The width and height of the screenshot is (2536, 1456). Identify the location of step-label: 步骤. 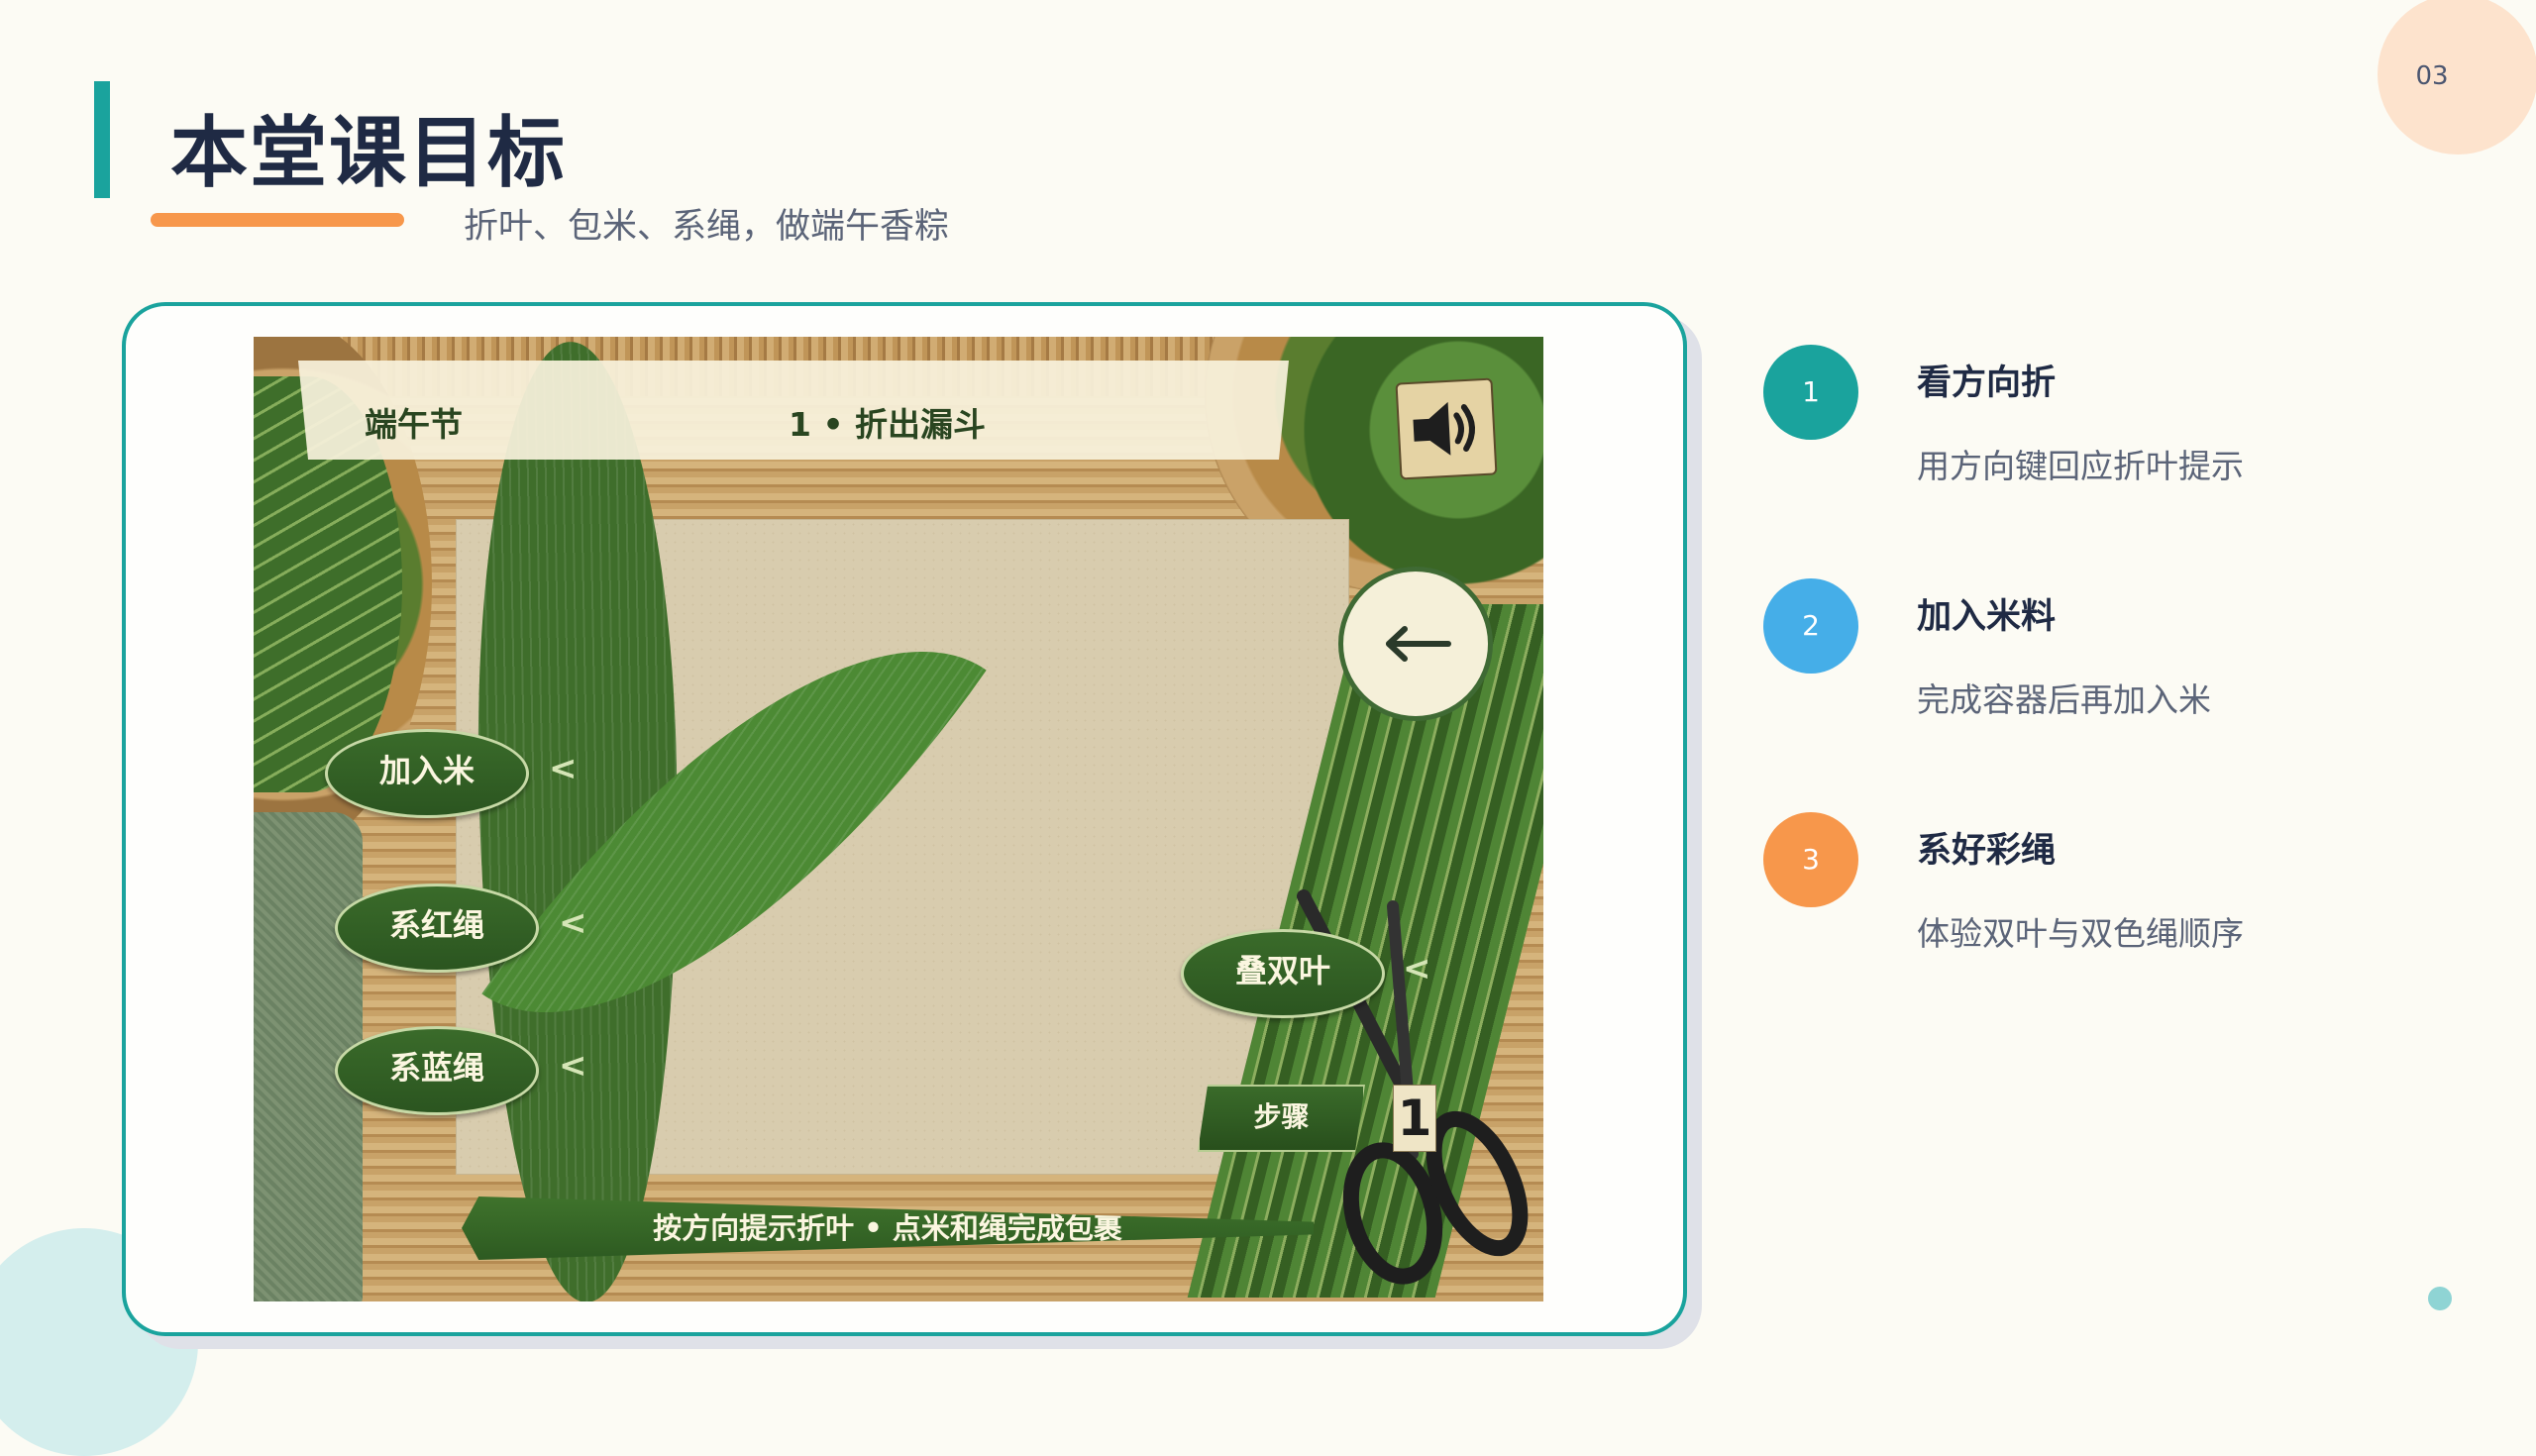
(1281, 1118).